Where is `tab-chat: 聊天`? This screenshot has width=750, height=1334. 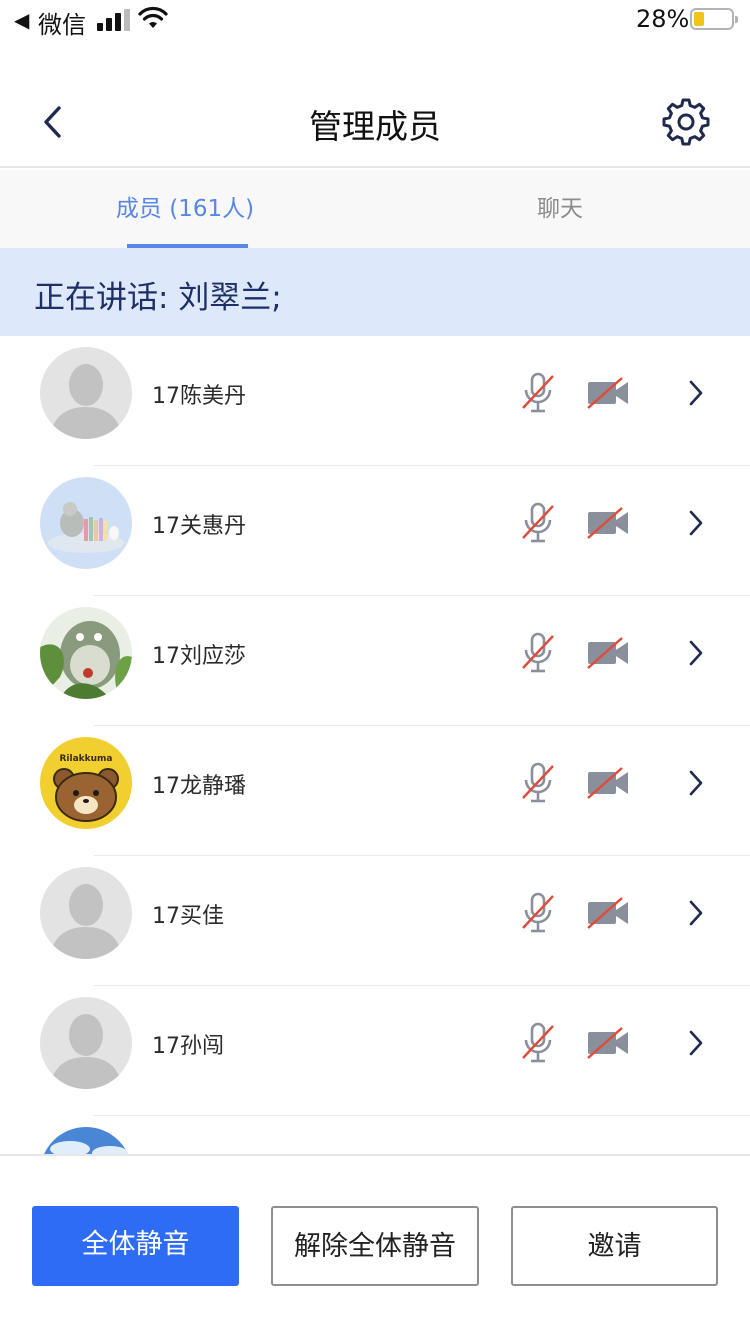 tab-chat: 聊天 is located at coordinates (560, 209).